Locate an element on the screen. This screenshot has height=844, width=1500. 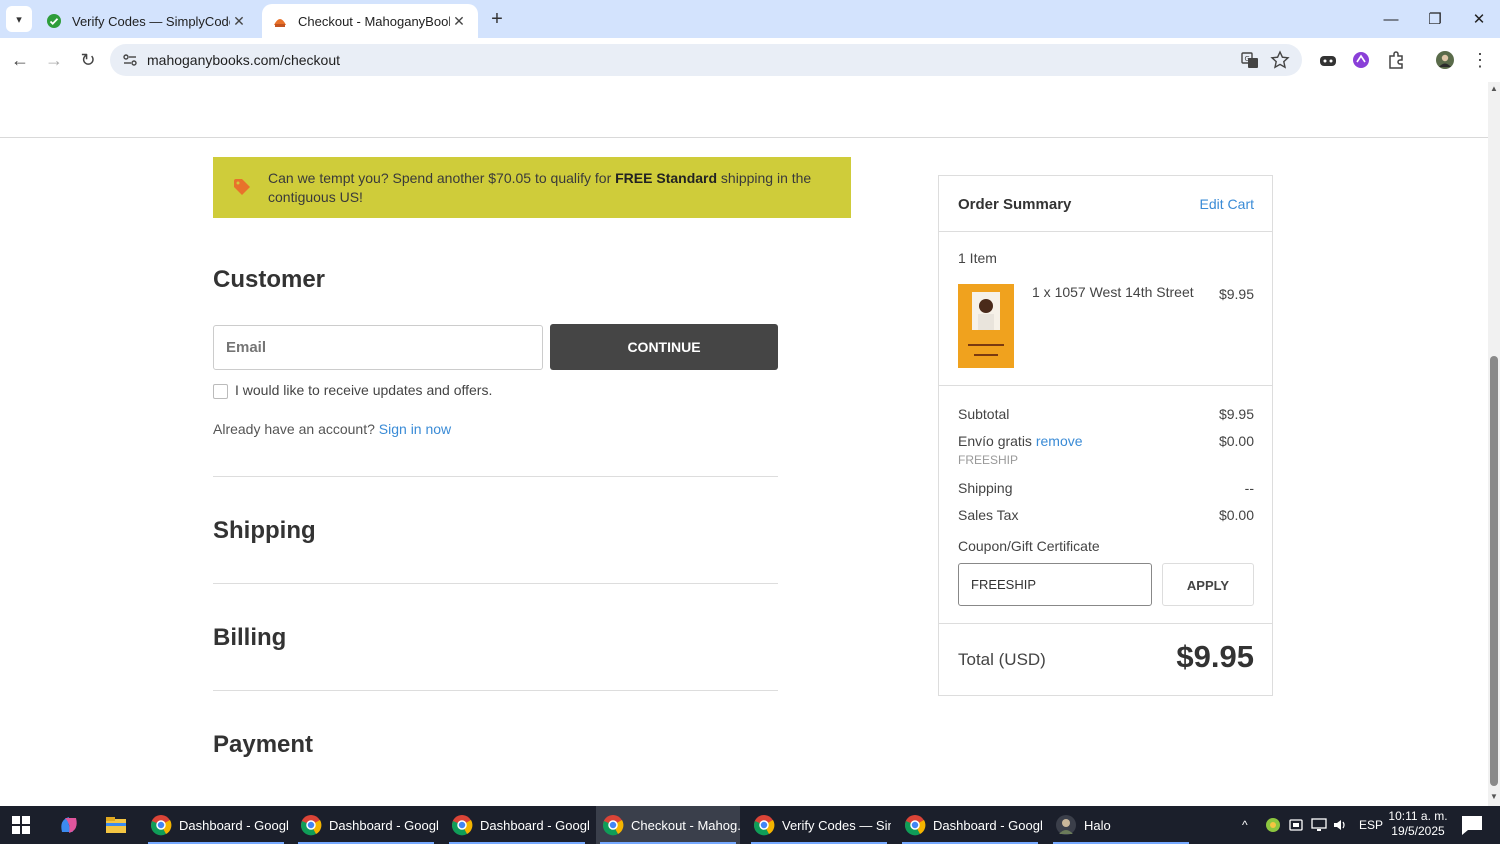
tax-value: $0.00 is located at coordinates (1236, 515).